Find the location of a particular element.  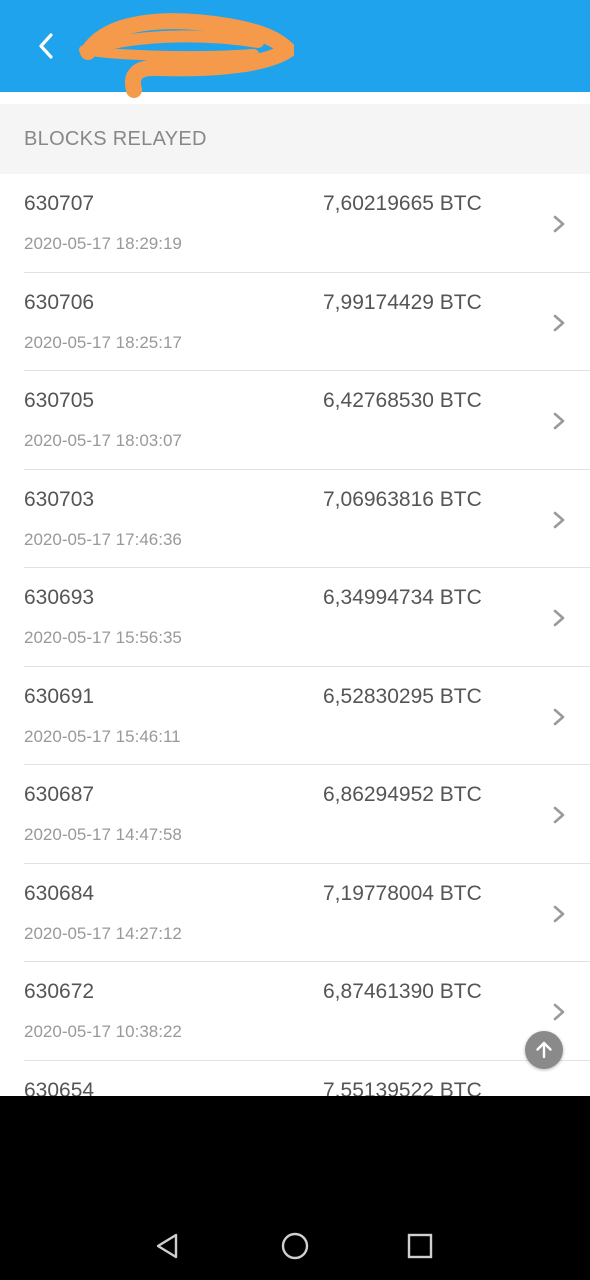

chevron-left-icon is located at coordinates (46, 46).